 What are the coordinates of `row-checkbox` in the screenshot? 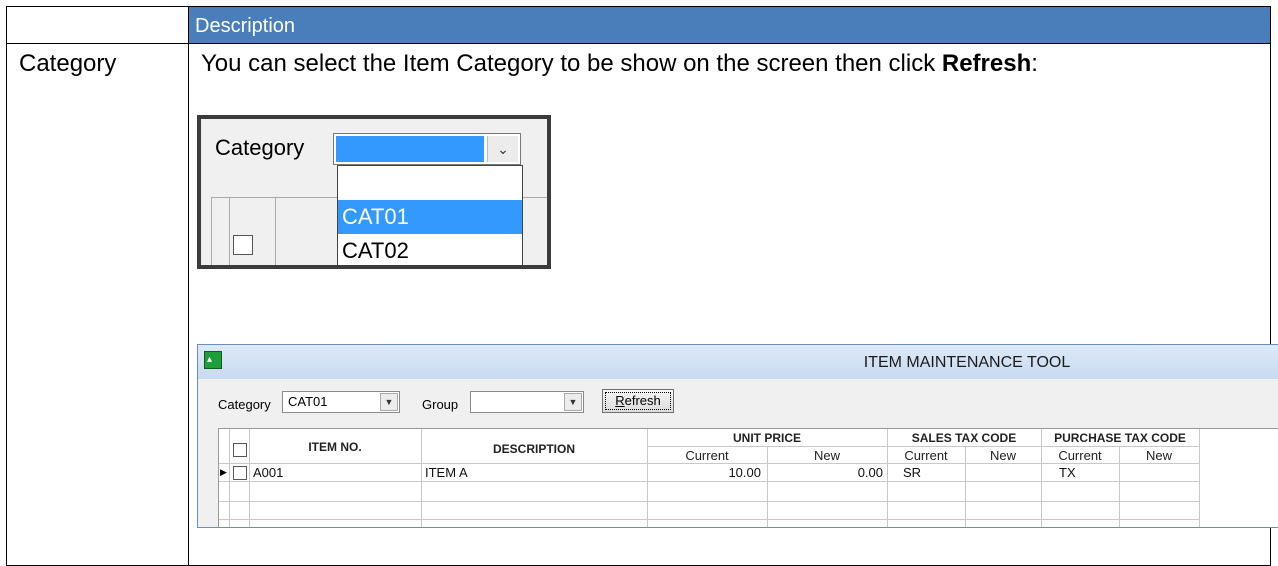 It's located at (240, 473).